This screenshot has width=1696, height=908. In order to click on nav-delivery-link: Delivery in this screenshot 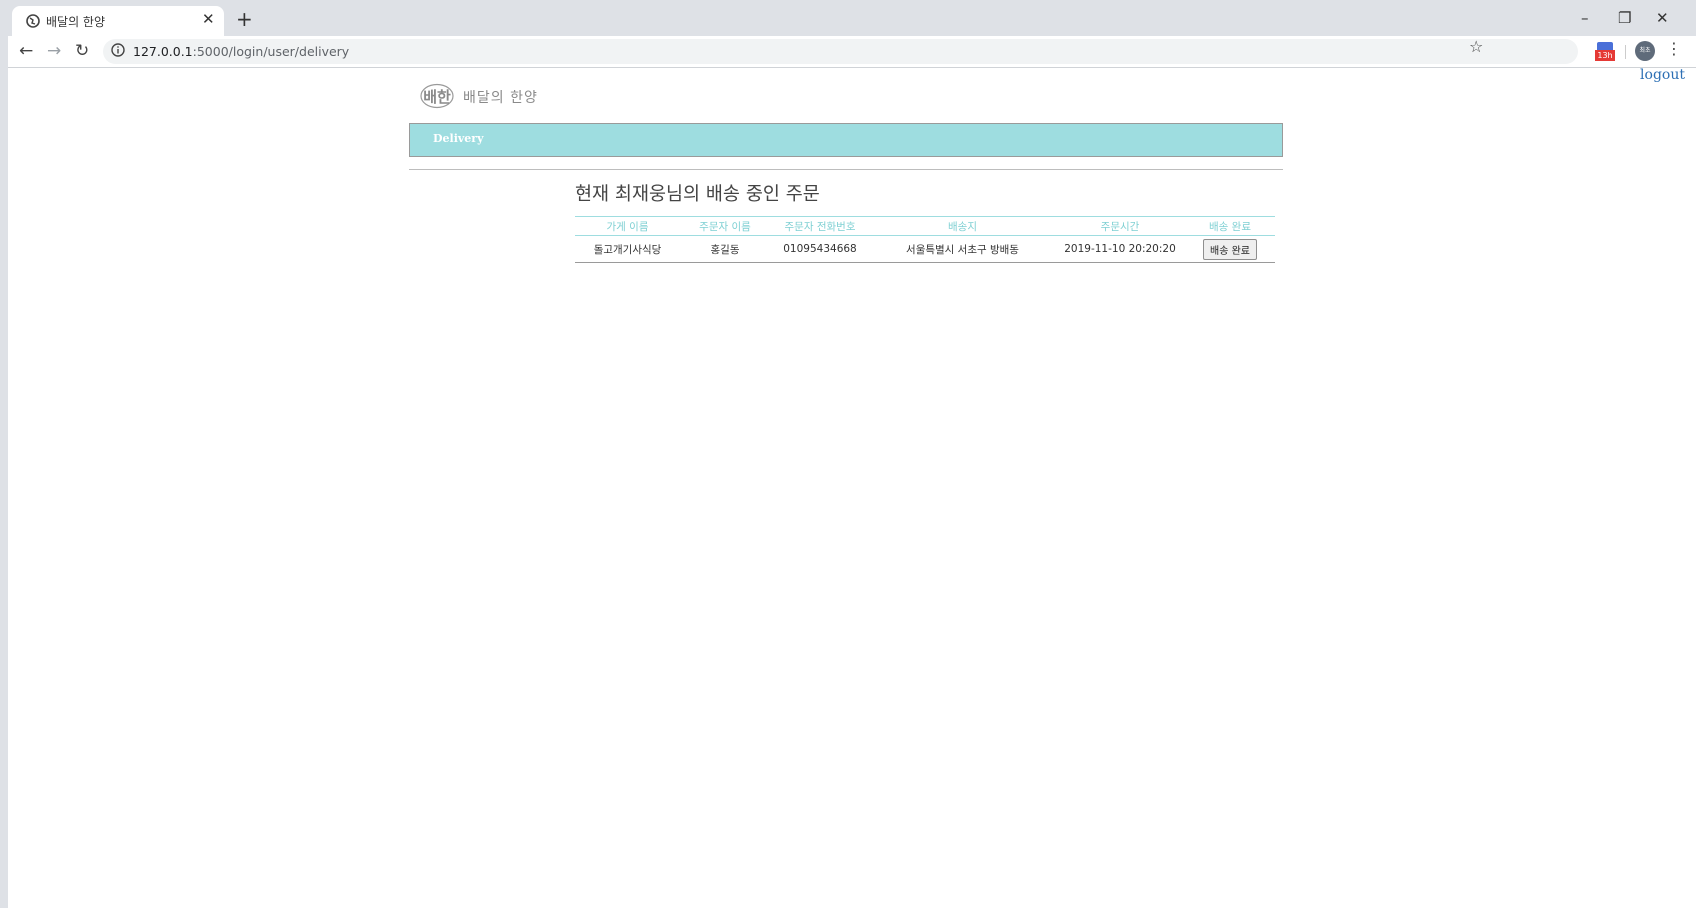, I will do `click(458, 138)`.